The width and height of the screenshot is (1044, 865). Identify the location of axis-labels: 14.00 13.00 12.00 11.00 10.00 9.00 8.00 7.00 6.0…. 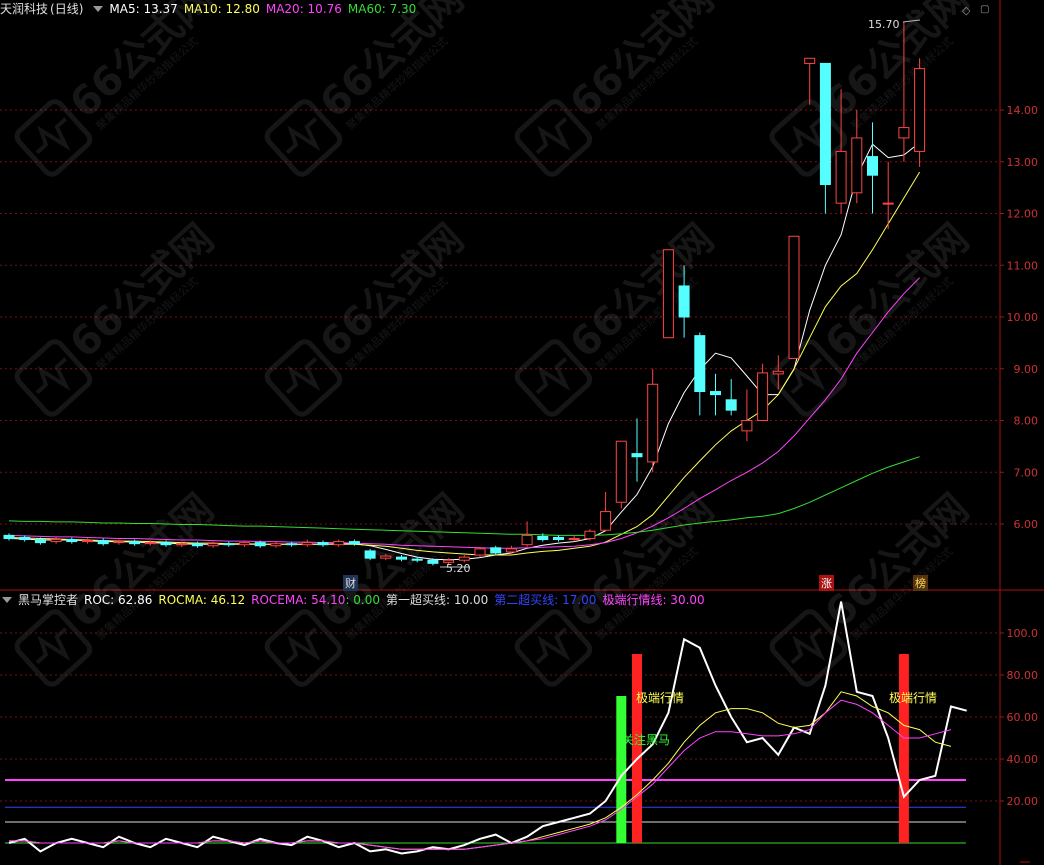
(1023, 456).